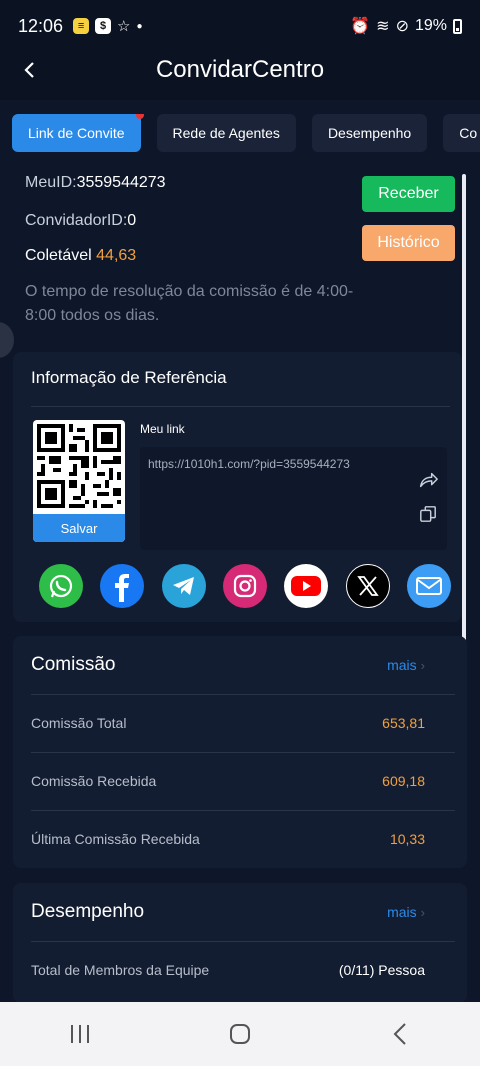  I want to click on system-back-button, so click(400, 1034).